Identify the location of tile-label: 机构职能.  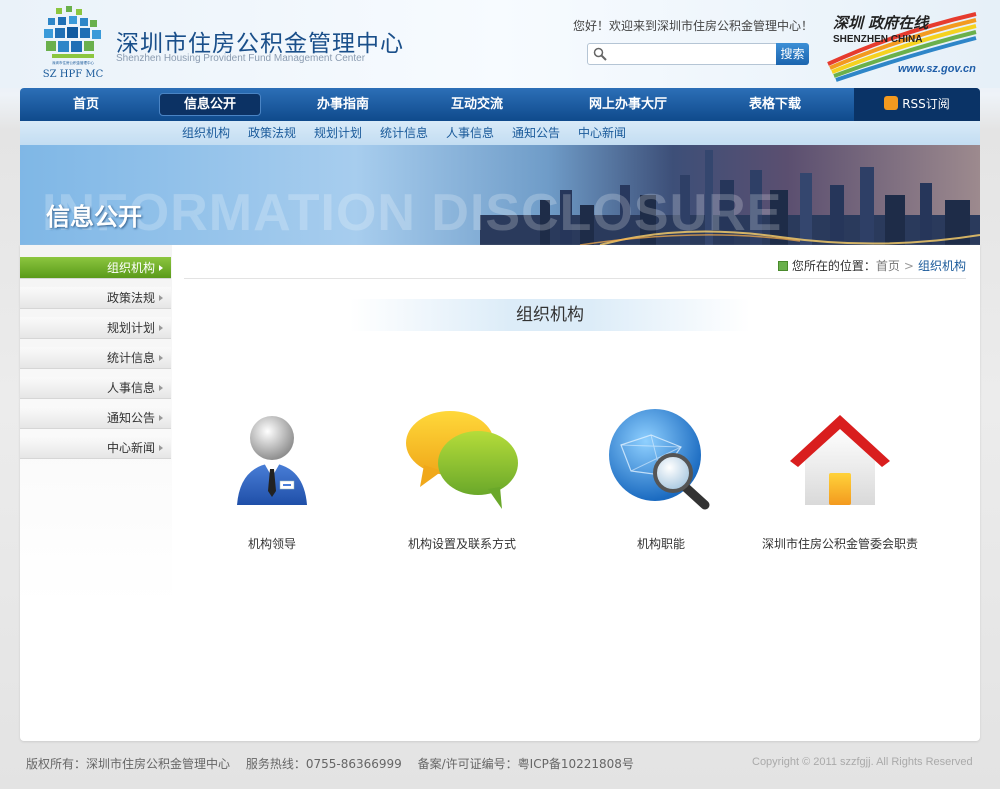
(660, 544).